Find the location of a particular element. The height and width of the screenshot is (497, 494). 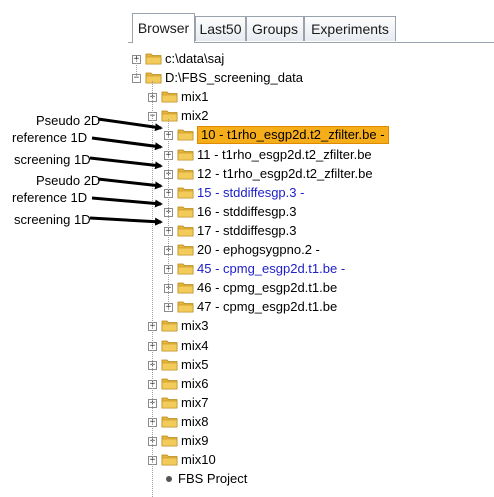

tab-browser: Browser is located at coordinates (163, 28).